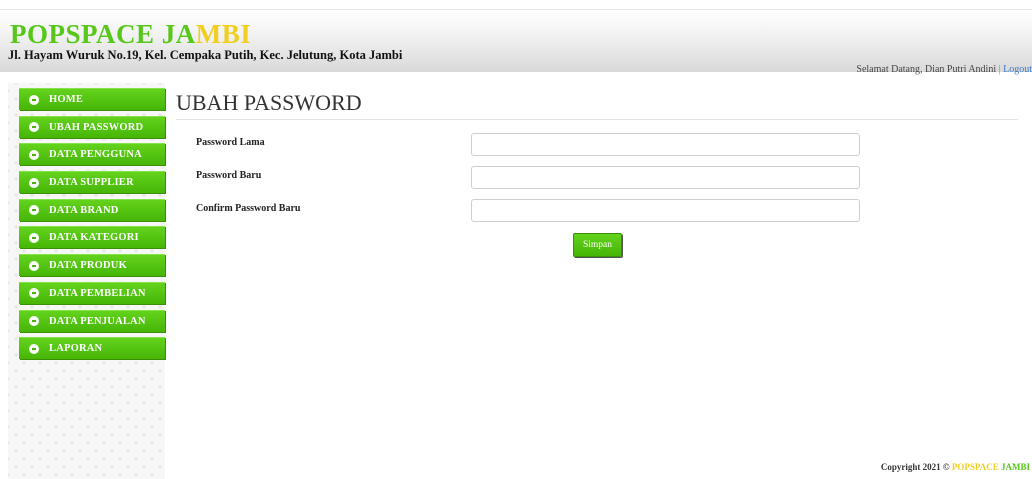 This screenshot has width=1032, height=479. I want to click on form-row-password-baru: Password Baru, so click(531, 178).